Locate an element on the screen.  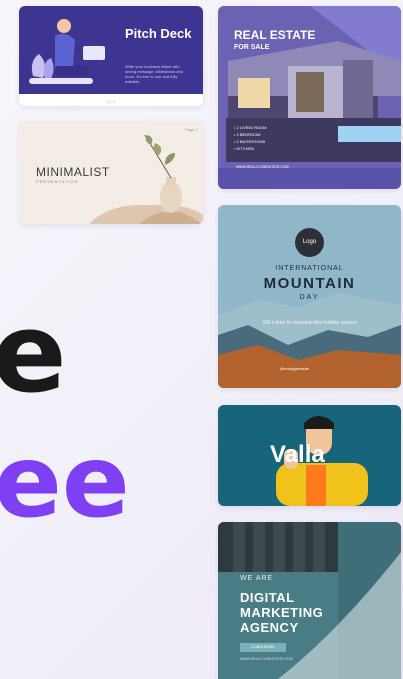
minimalist-subtitle: PRESENTATION is located at coordinates (57, 181).